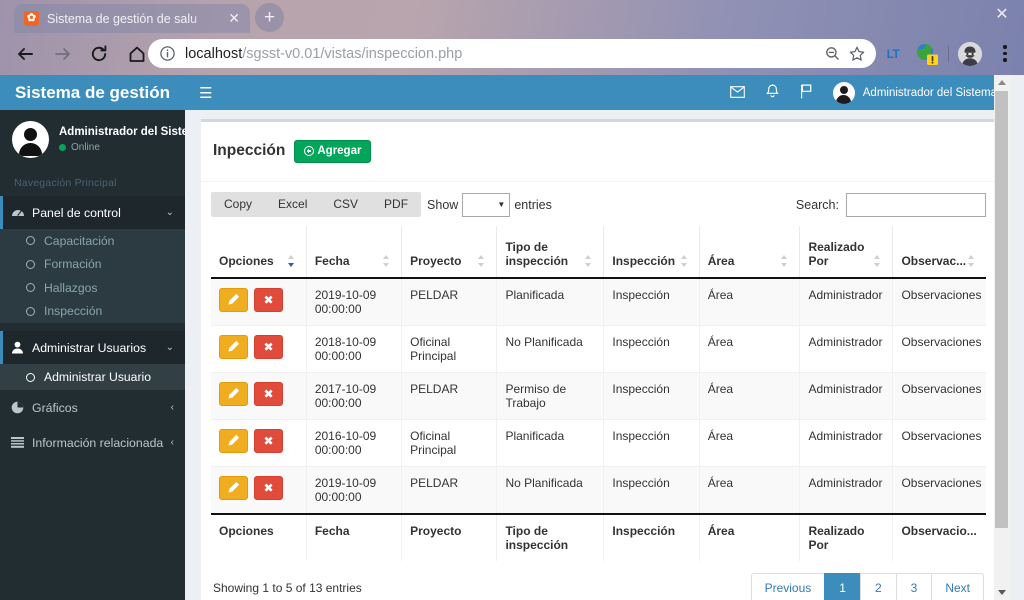  What do you see at coordinates (927, 54) in the screenshot?
I see `globe-warning-icon` at bounding box center [927, 54].